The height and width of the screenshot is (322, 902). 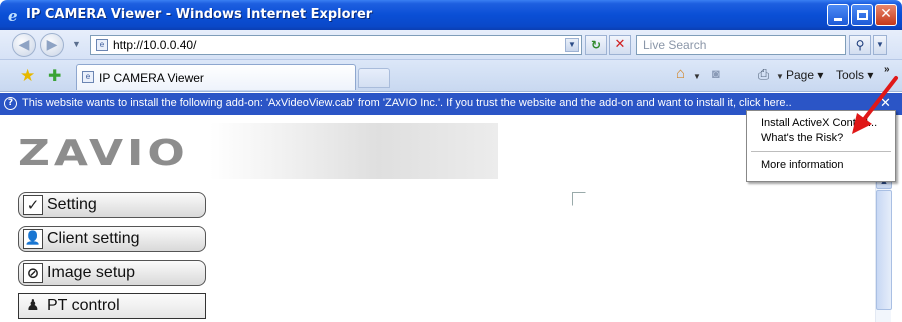 What do you see at coordinates (741, 45) in the screenshot?
I see `search-input: Live Search` at bounding box center [741, 45].